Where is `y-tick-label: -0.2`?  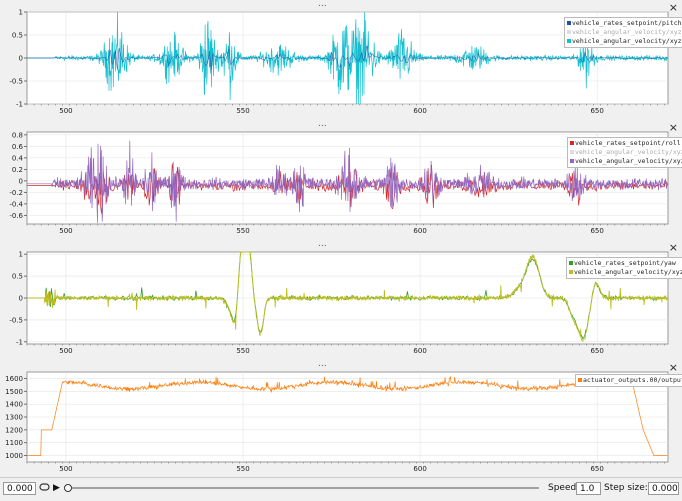 y-tick-label: -0.2 is located at coordinates (16, 193).